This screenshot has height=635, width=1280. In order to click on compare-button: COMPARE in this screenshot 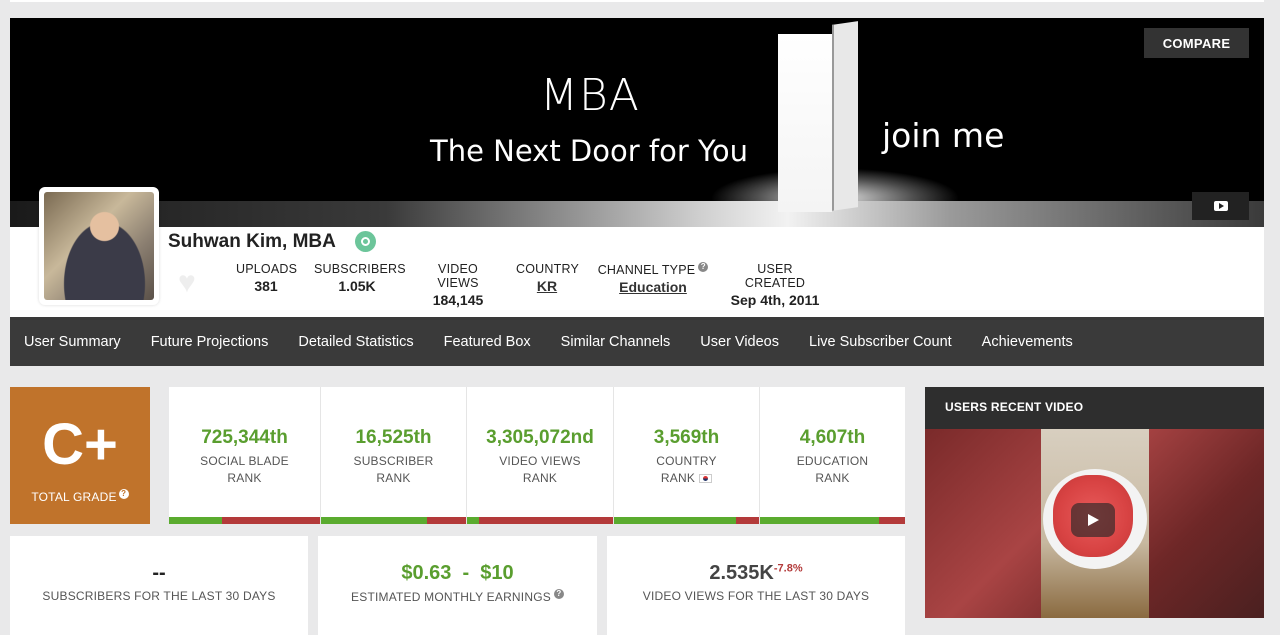, I will do `click(1196, 43)`.